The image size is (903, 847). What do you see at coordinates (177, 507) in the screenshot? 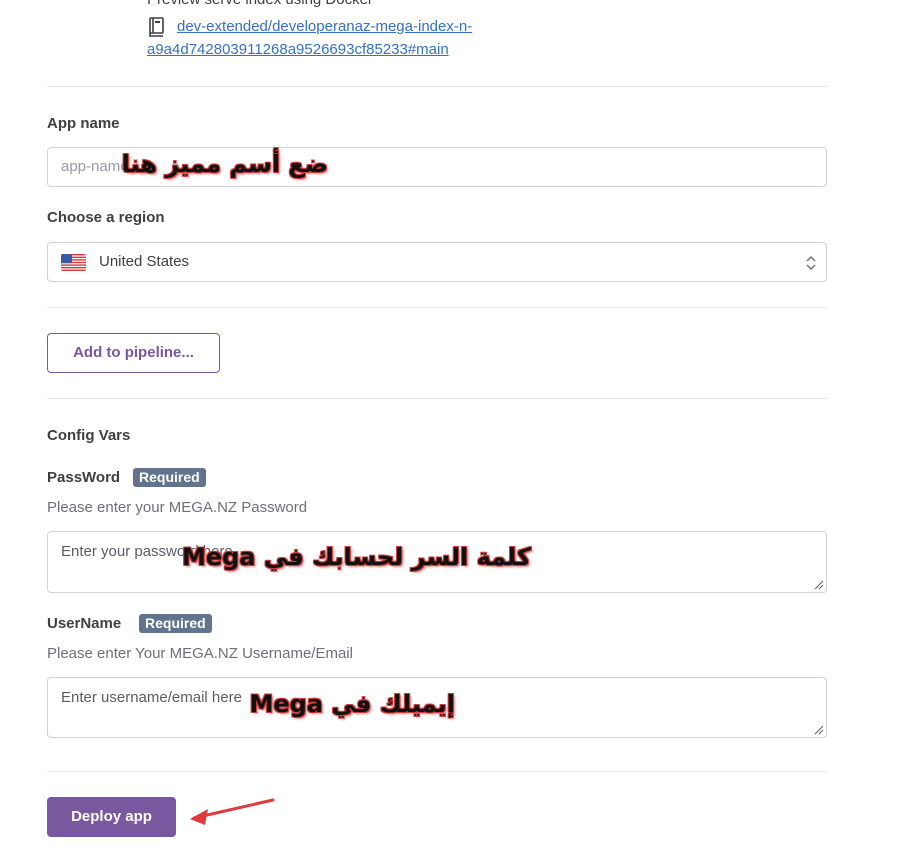
I see `password-help: Please enter your MEGA.NZ Password` at bounding box center [177, 507].